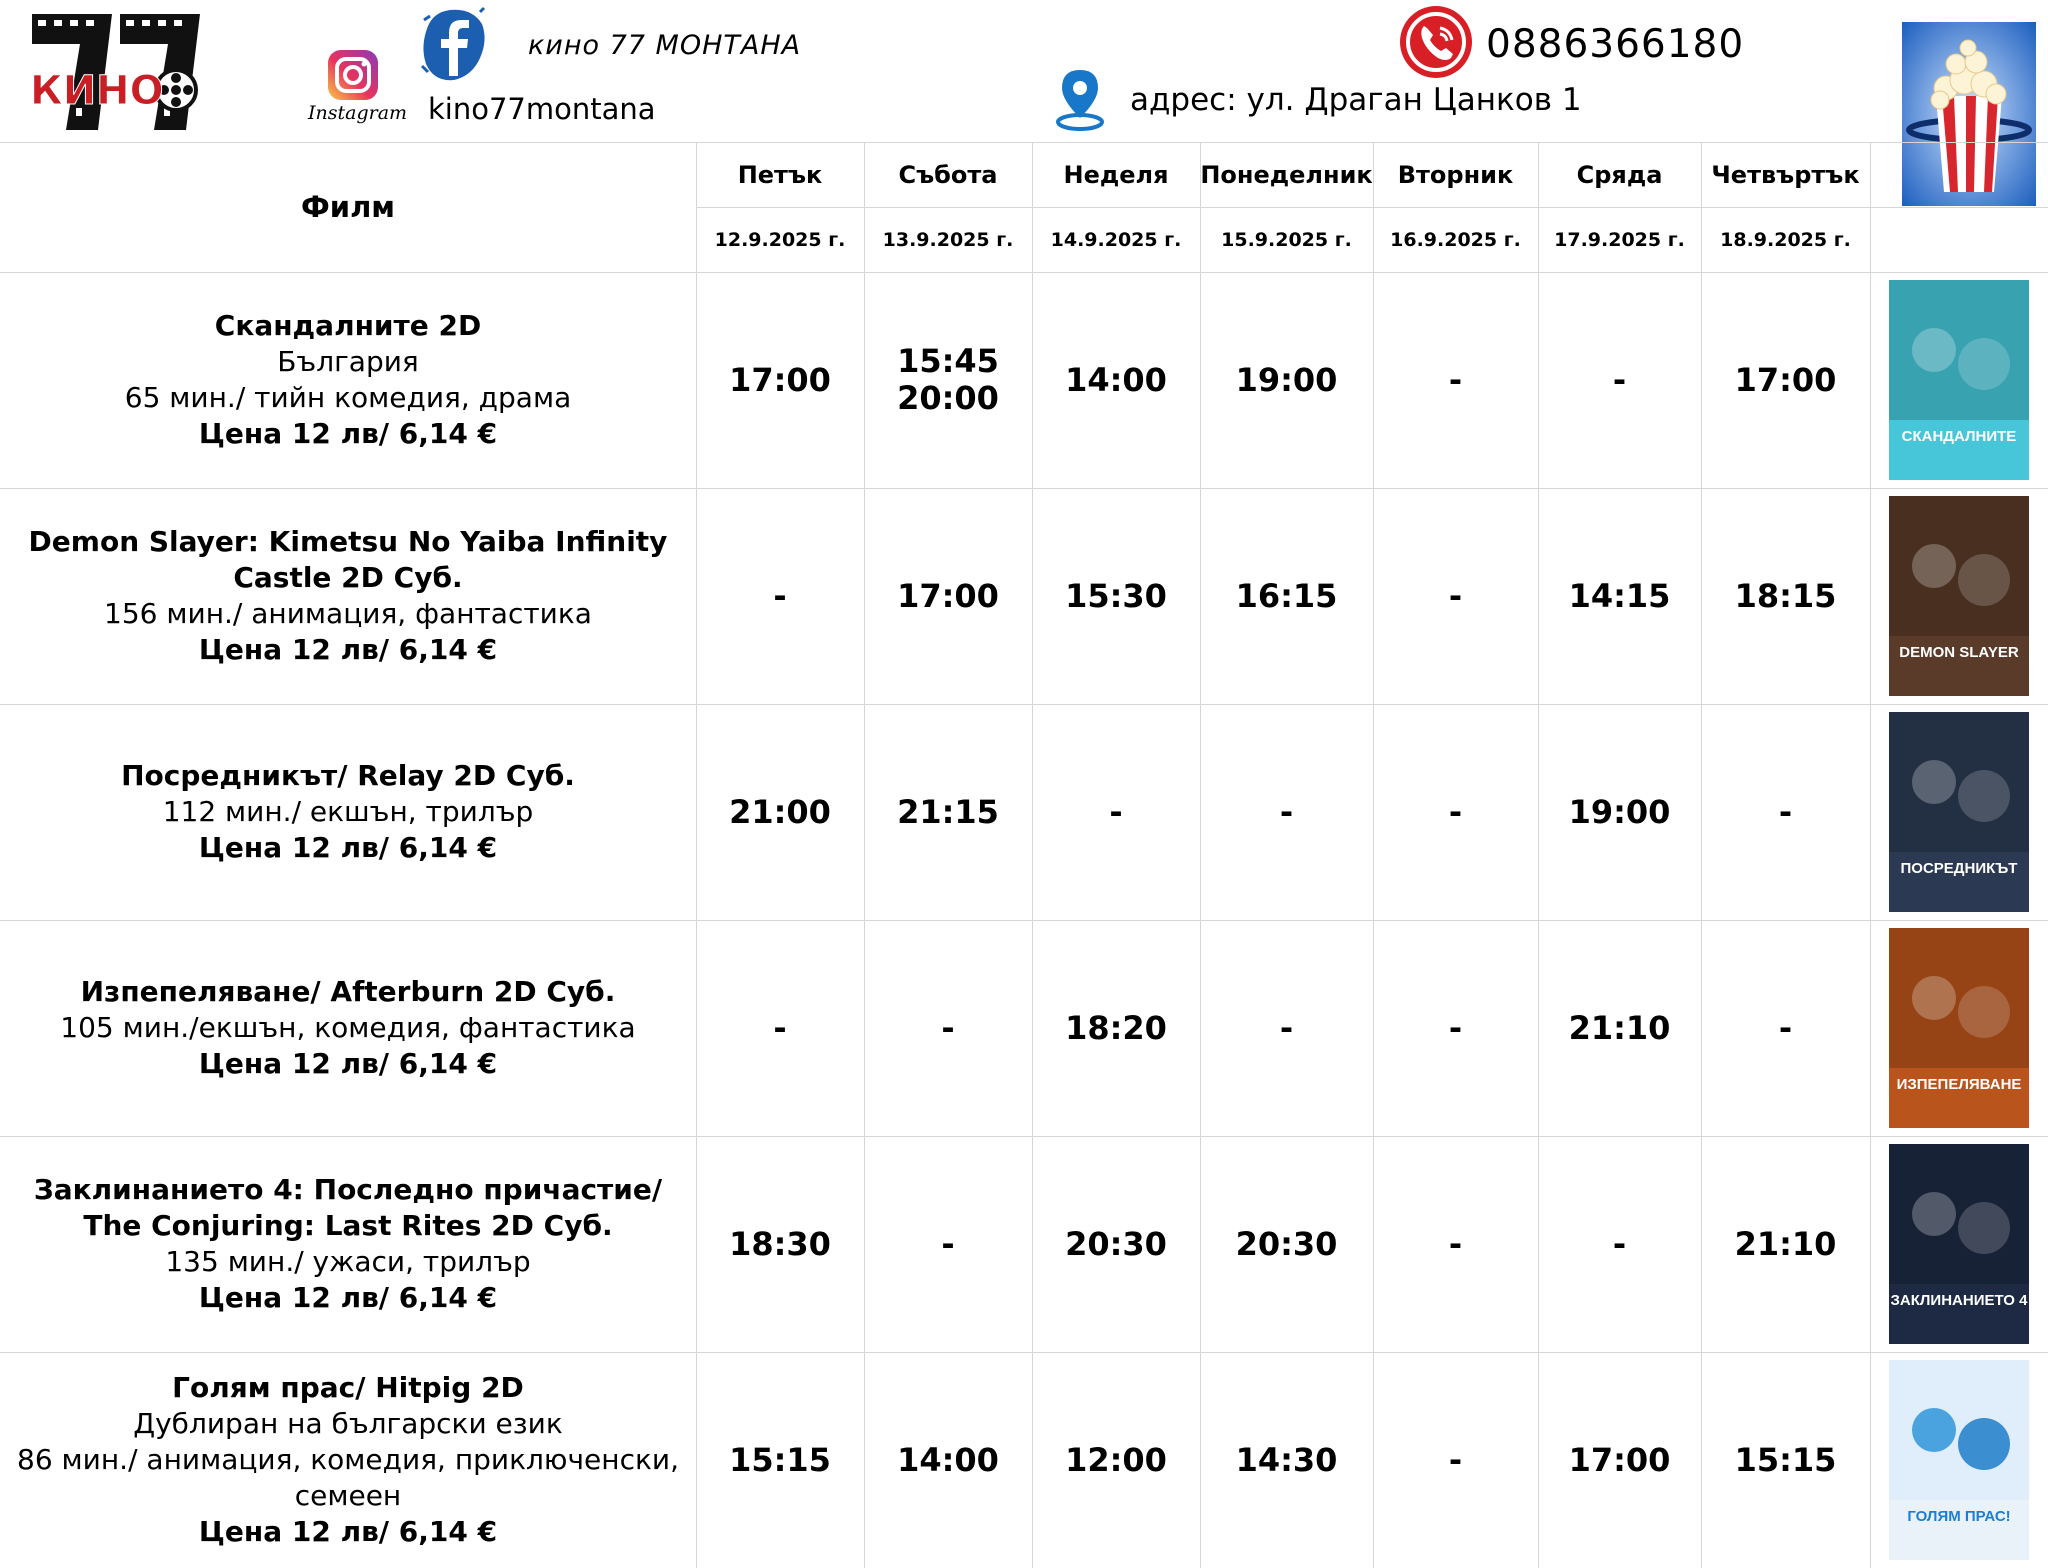  I want to click on film-title: Demon Slayer: Kimetsu No Yaiba Infinity, so click(348, 541).